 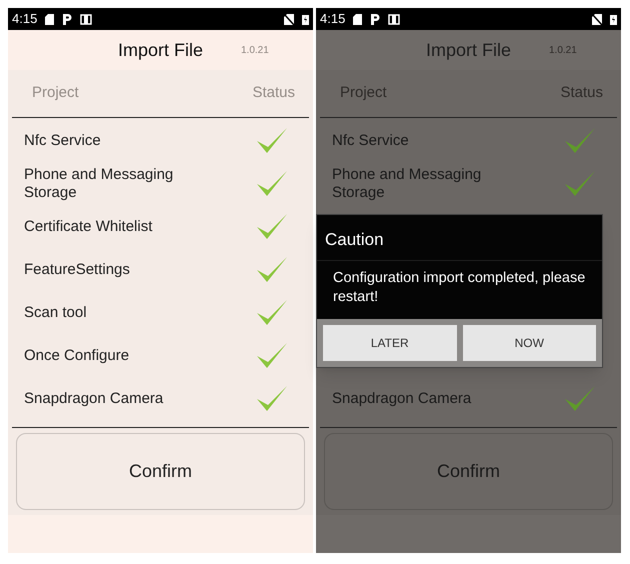 What do you see at coordinates (56, 313) in the screenshot?
I see `project-name: Scan tool` at bounding box center [56, 313].